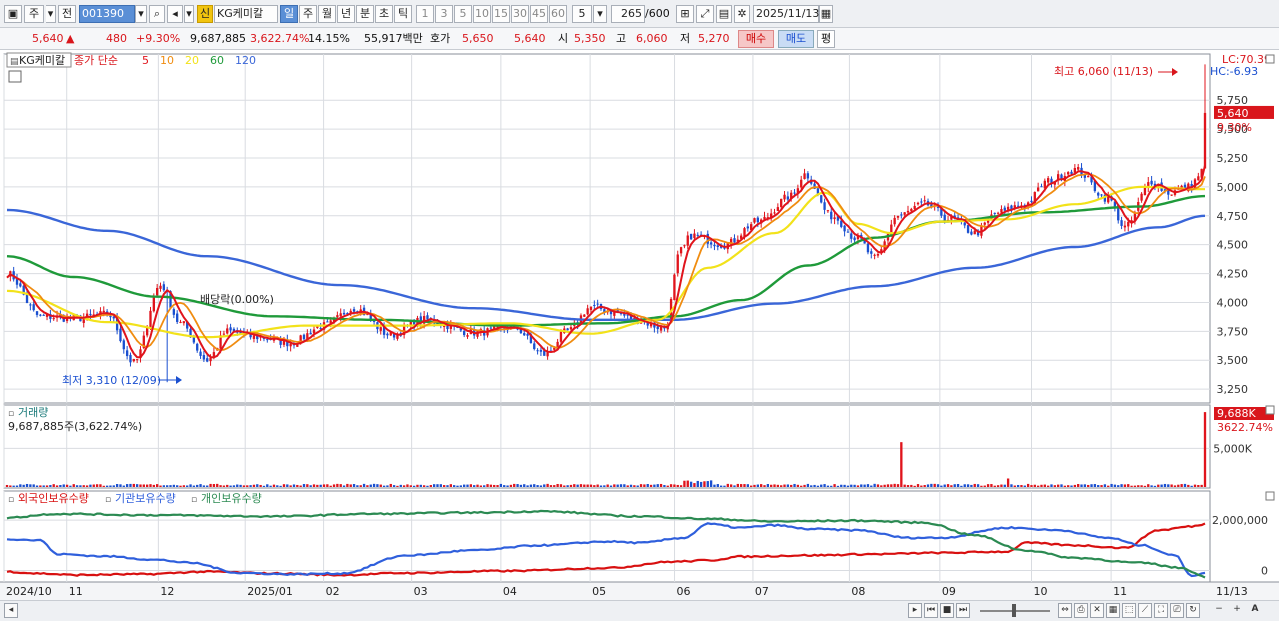 The height and width of the screenshot is (621, 1279). Describe the element at coordinates (742, 14) in the screenshot. I see `gear-icon: ✲` at that location.